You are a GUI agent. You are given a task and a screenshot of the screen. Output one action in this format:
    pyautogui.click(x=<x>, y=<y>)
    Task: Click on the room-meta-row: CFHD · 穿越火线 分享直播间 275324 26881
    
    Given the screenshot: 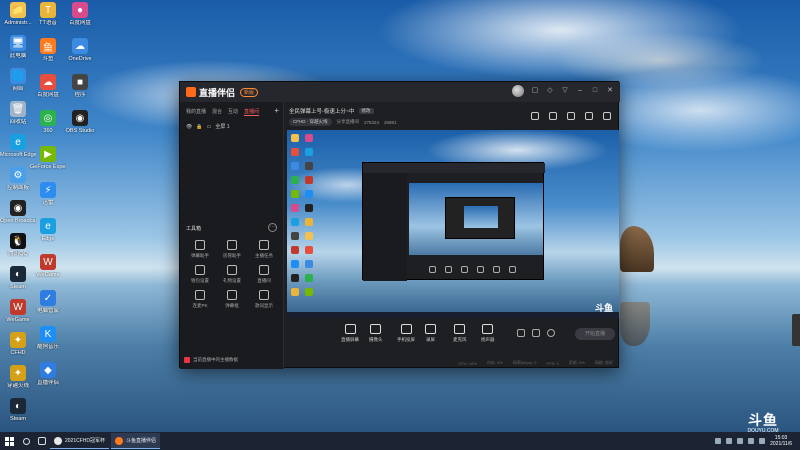 What is the action you would take?
    pyautogui.click(x=343, y=122)
    